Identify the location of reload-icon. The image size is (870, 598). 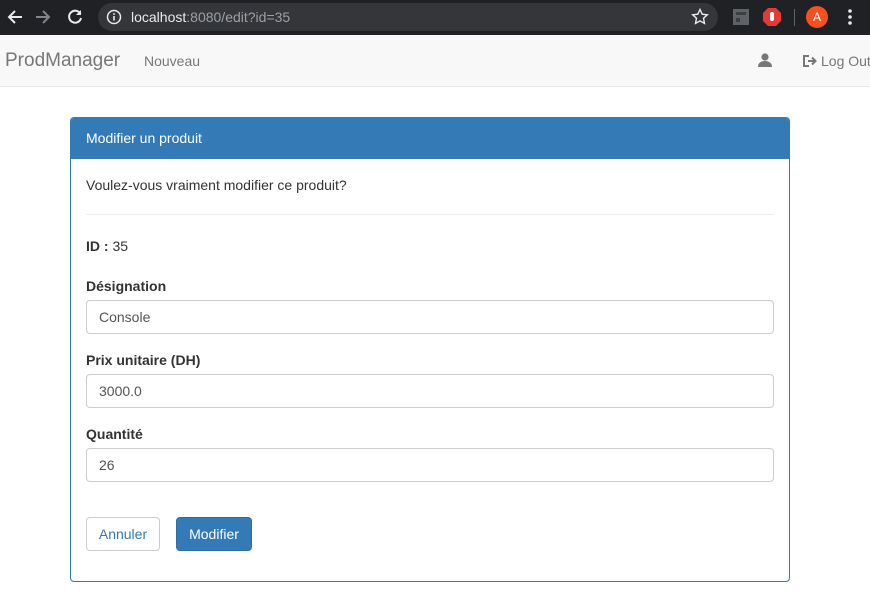
(75, 16).